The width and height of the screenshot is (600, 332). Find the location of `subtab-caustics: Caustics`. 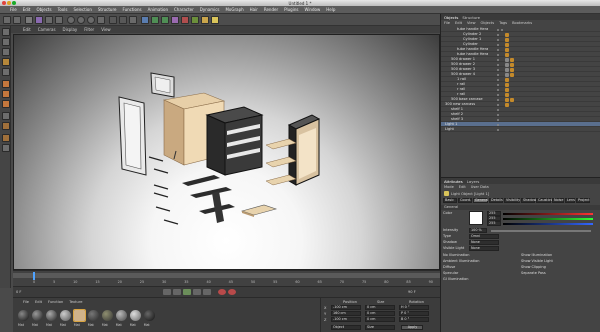

subtab-caustics: Caustics is located at coordinates (544, 200).